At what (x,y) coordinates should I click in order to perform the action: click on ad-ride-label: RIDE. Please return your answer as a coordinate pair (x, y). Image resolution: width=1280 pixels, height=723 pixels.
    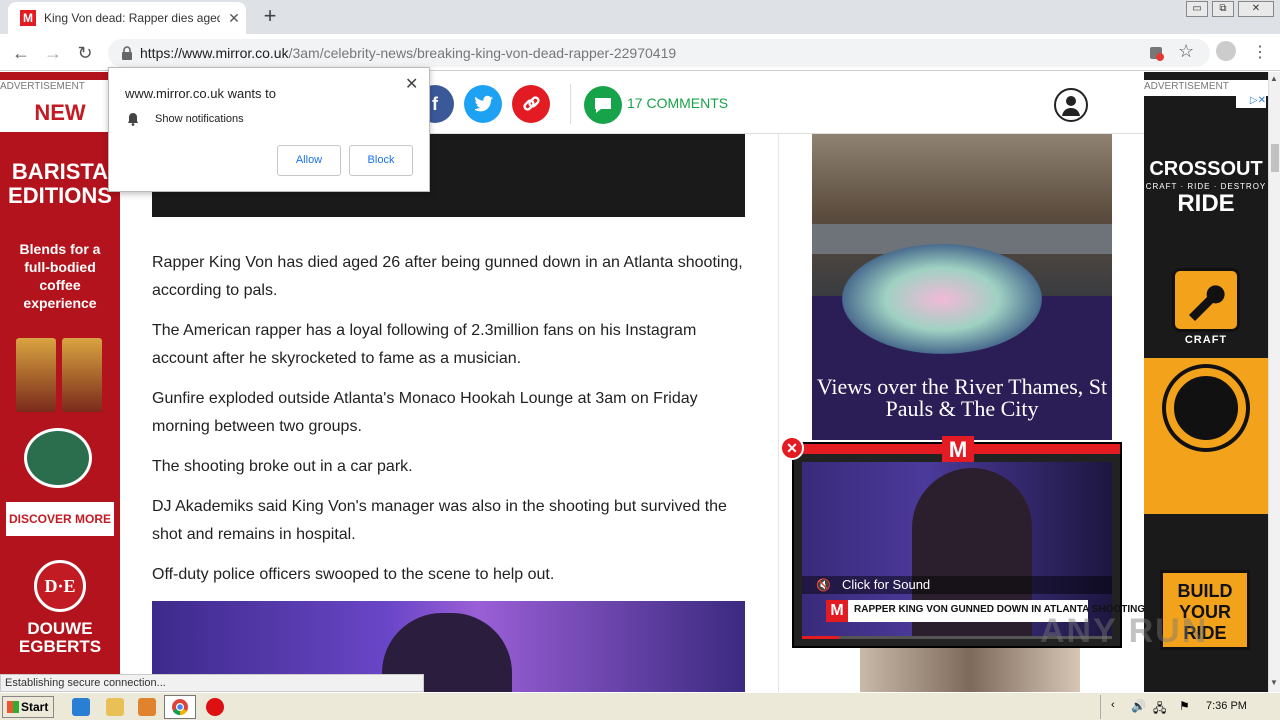
    Looking at the image, I should click on (1206, 203).